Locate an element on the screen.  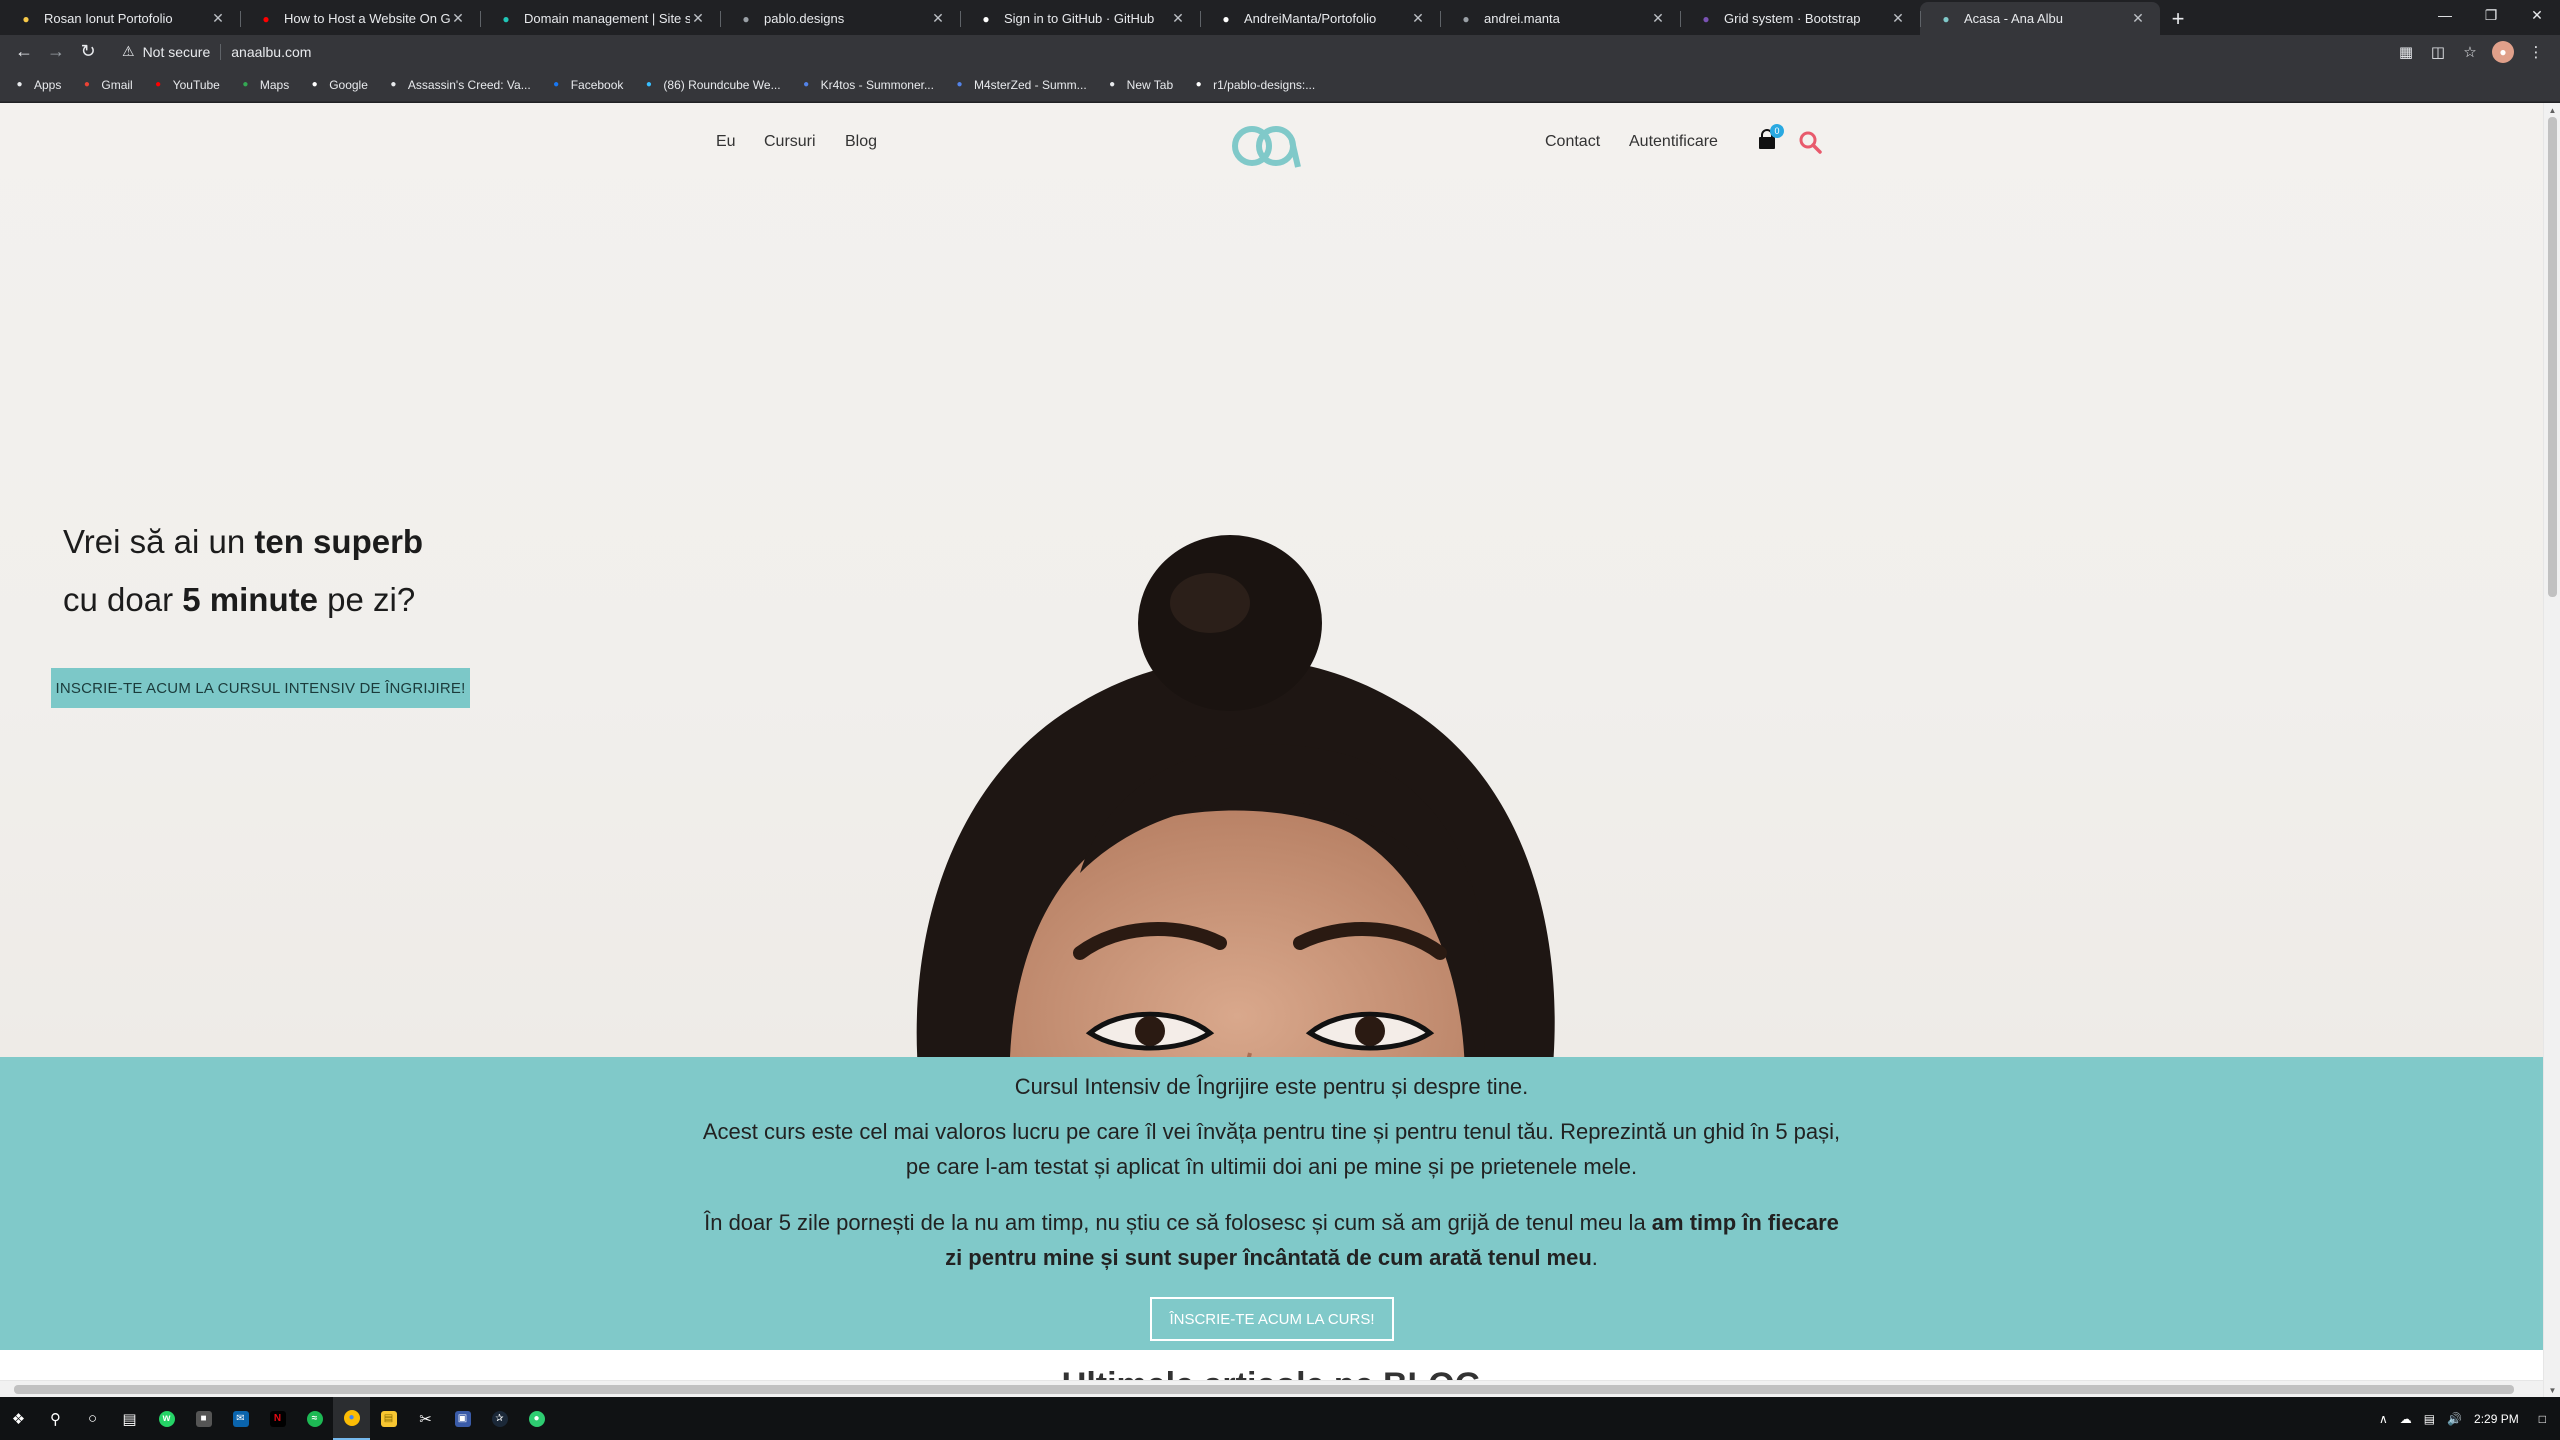
bootstrap-icon: ● is located at coordinates (1706, 18).